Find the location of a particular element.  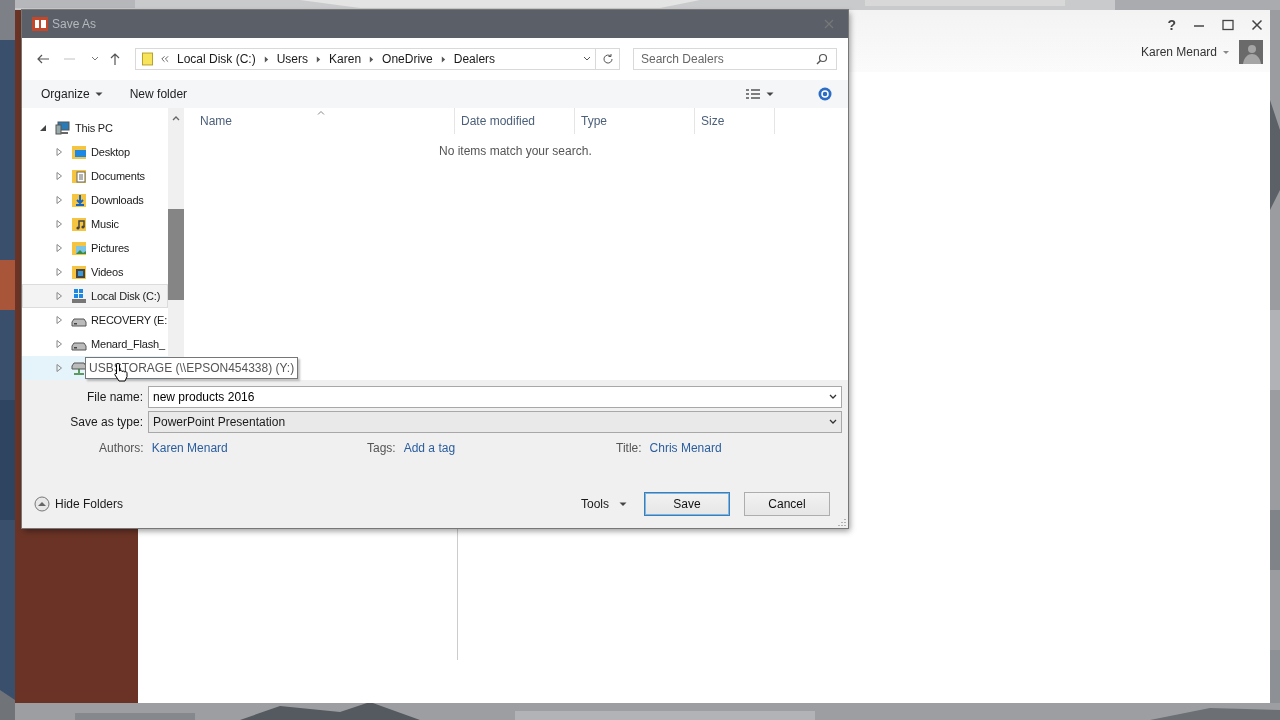

column-header: Size is located at coordinates (735, 121).